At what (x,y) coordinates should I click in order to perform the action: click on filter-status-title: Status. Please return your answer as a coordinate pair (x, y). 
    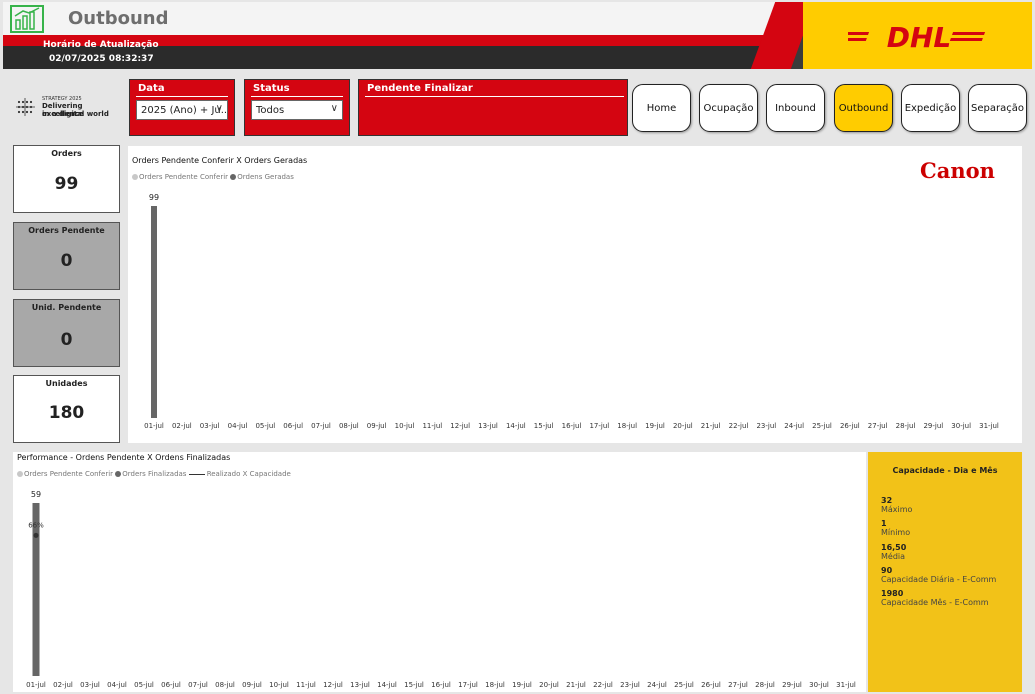
    Looking at the image, I should click on (271, 88).